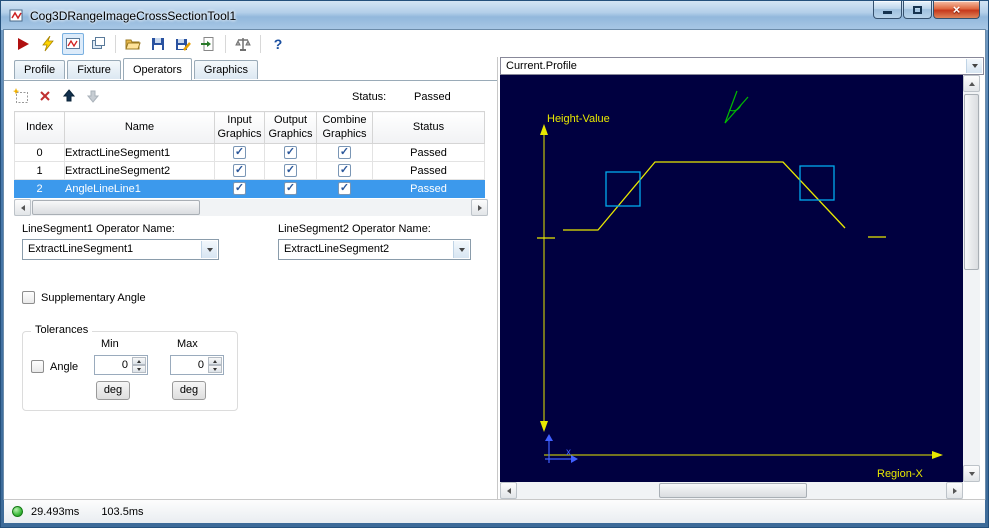 This screenshot has width=989, height=528. What do you see at coordinates (93, 96) in the screenshot?
I see `move-down-button` at bounding box center [93, 96].